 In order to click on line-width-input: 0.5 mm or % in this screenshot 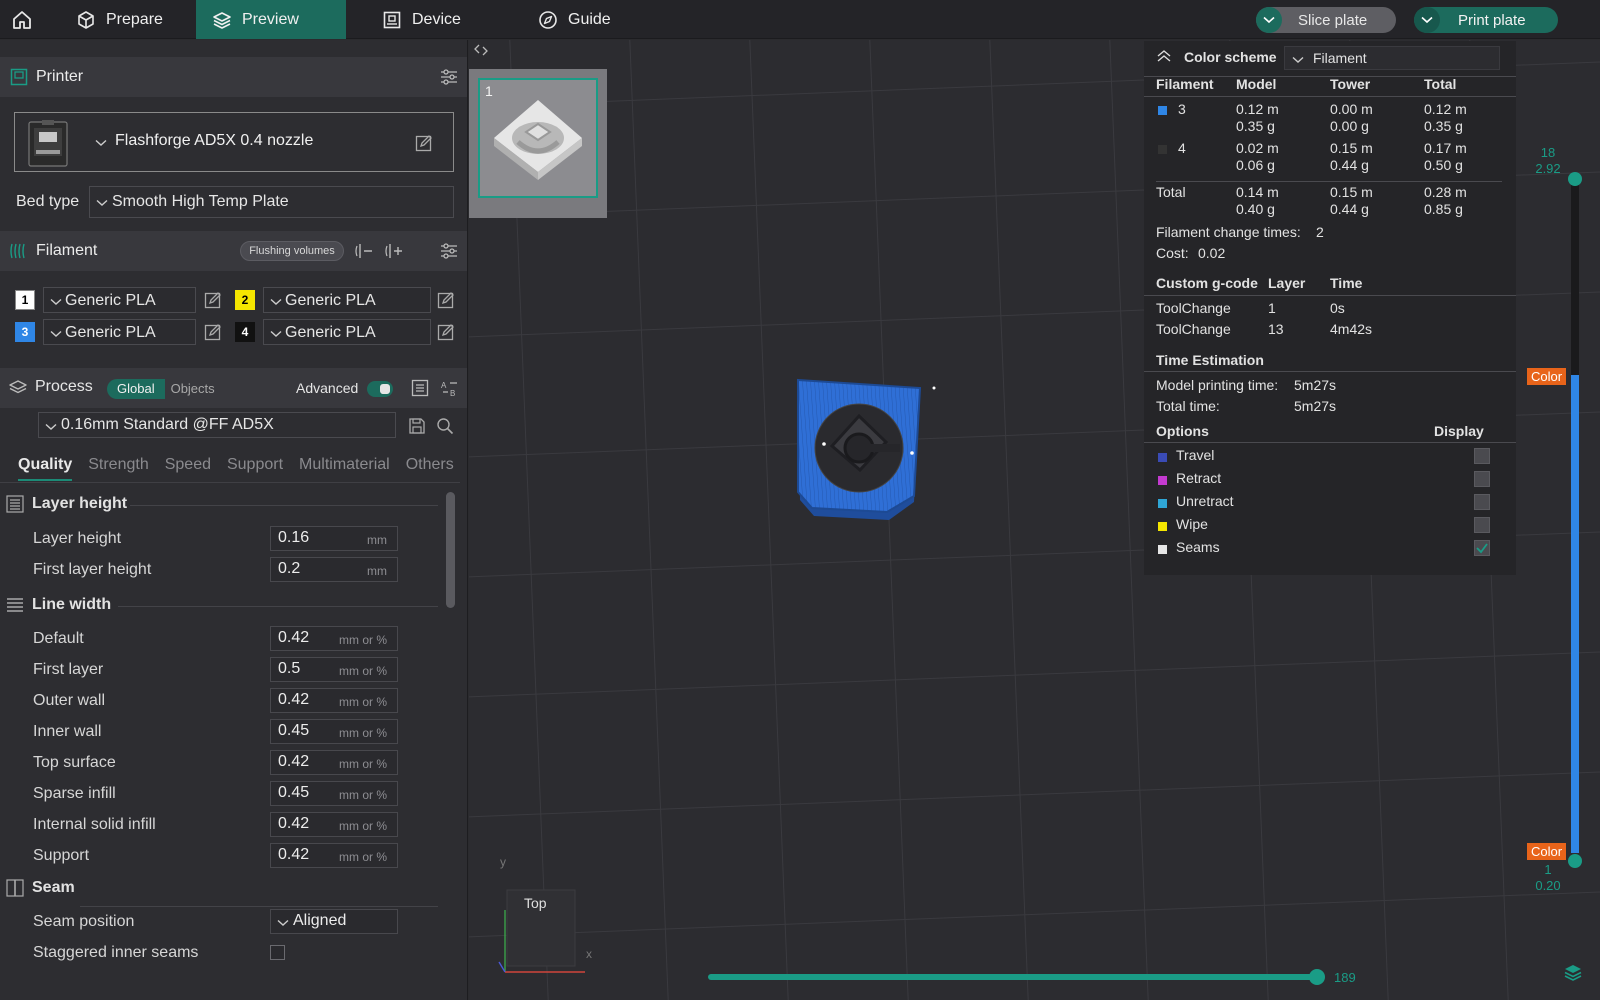, I will do `click(334, 669)`.